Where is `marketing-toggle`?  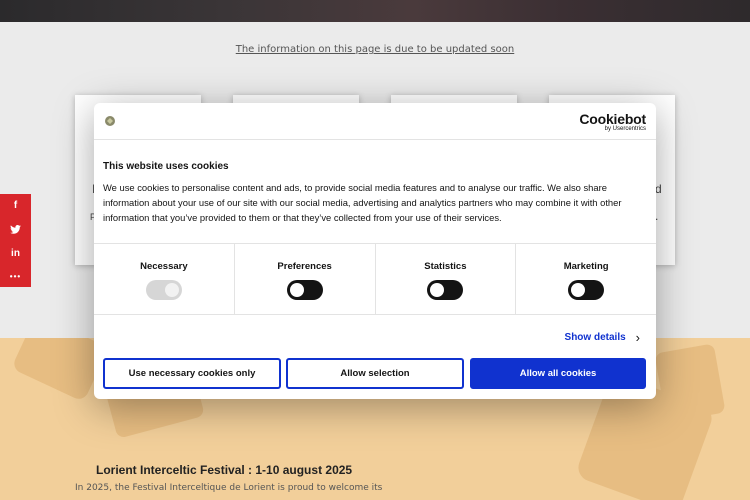
marketing-toggle is located at coordinates (586, 290).